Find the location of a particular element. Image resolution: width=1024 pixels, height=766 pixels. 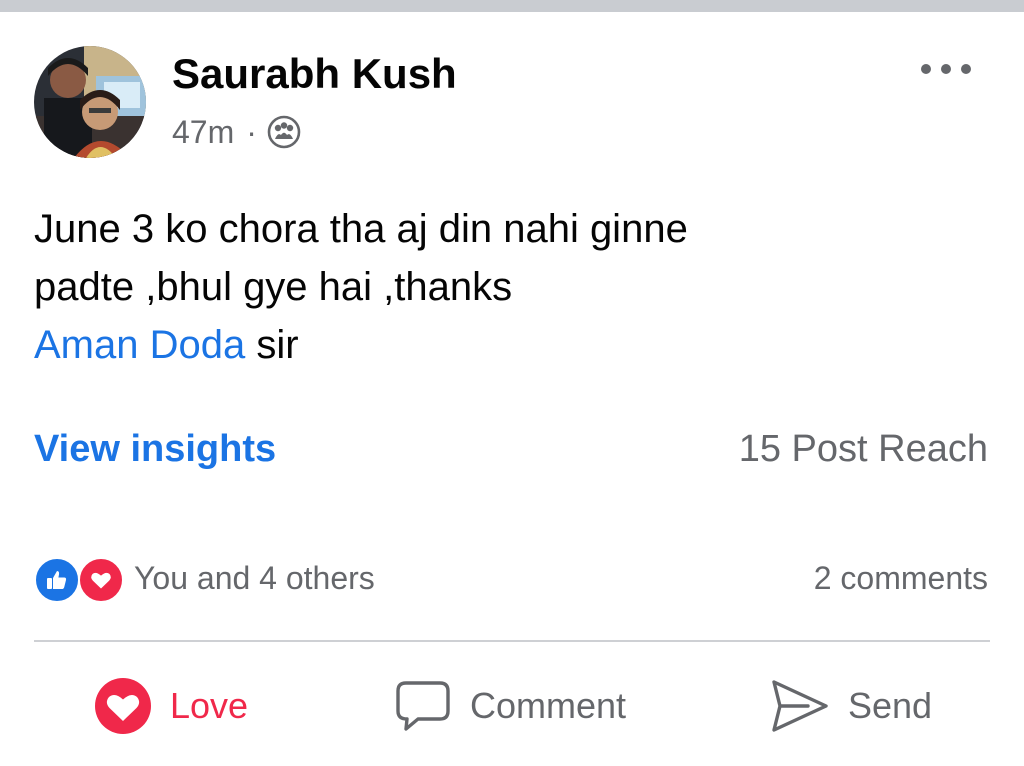

reactions-summary: You and 4 others is located at coordinates (204, 579).